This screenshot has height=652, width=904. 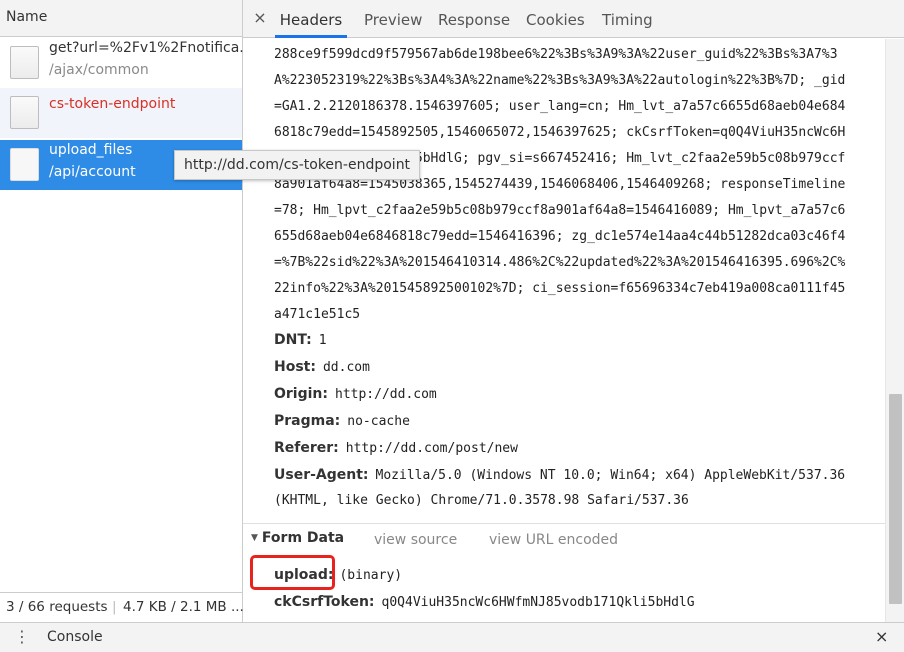 I want to click on more-options-icon: ⋮, so click(x=22, y=637).